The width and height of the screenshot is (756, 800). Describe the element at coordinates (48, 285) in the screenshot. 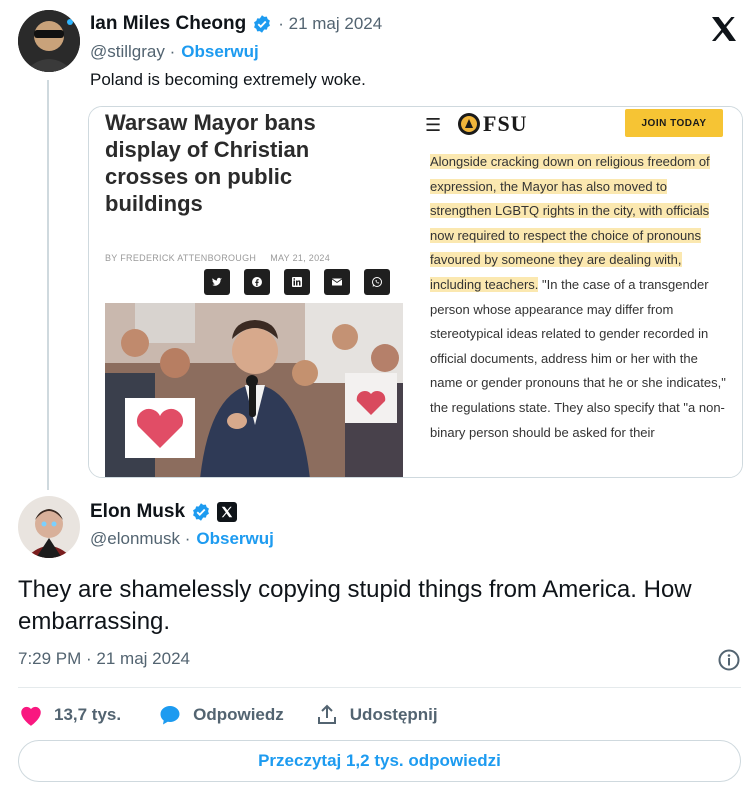

I see `thread-line` at that location.